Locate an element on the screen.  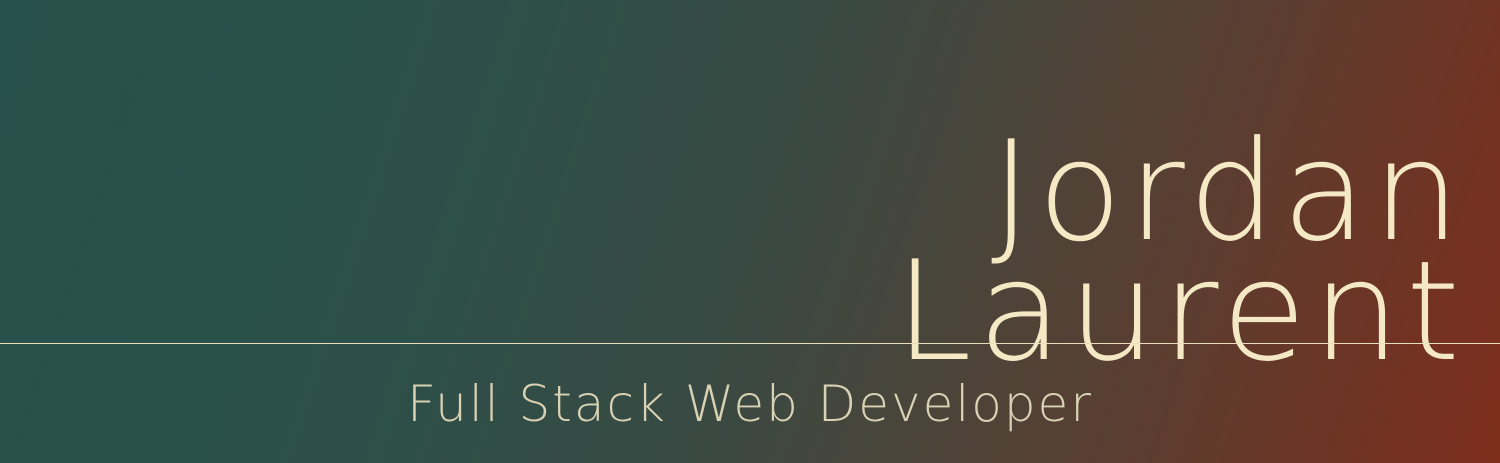
hero-divider is located at coordinates (750, 343).